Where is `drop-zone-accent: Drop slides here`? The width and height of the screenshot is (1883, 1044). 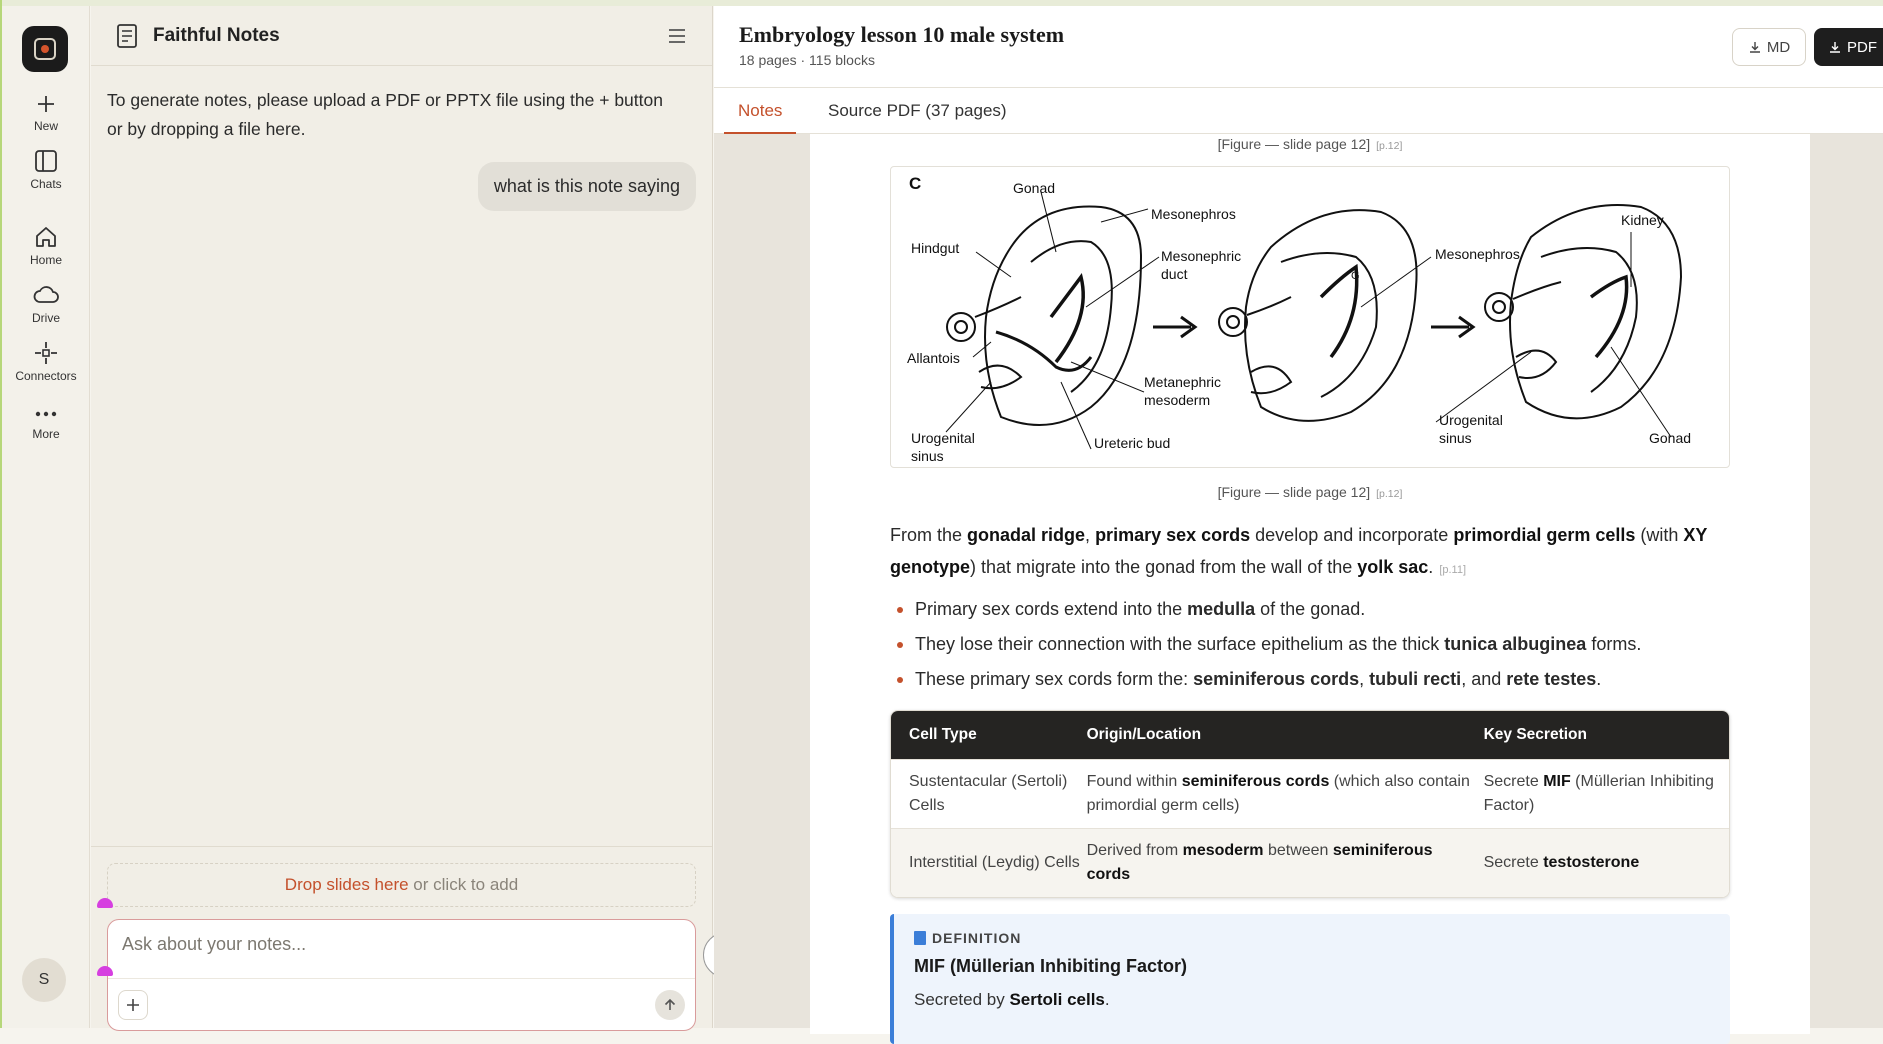 drop-zone-accent: Drop slides here is located at coordinates (346, 884).